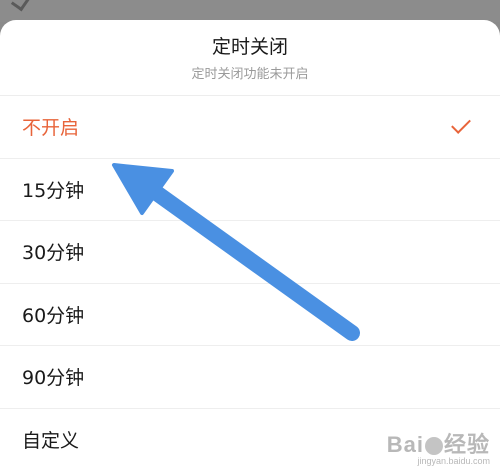 This screenshot has width=500, height=472. Describe the element at coordinates (433, 446) in the screenshot. I see `paw-logo-icon` at that location.